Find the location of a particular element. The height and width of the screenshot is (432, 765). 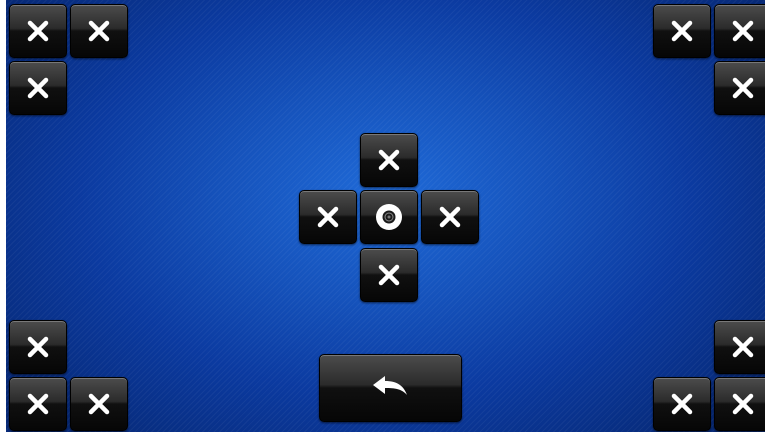

dpad-up-button is located at coordinates (389, 160).